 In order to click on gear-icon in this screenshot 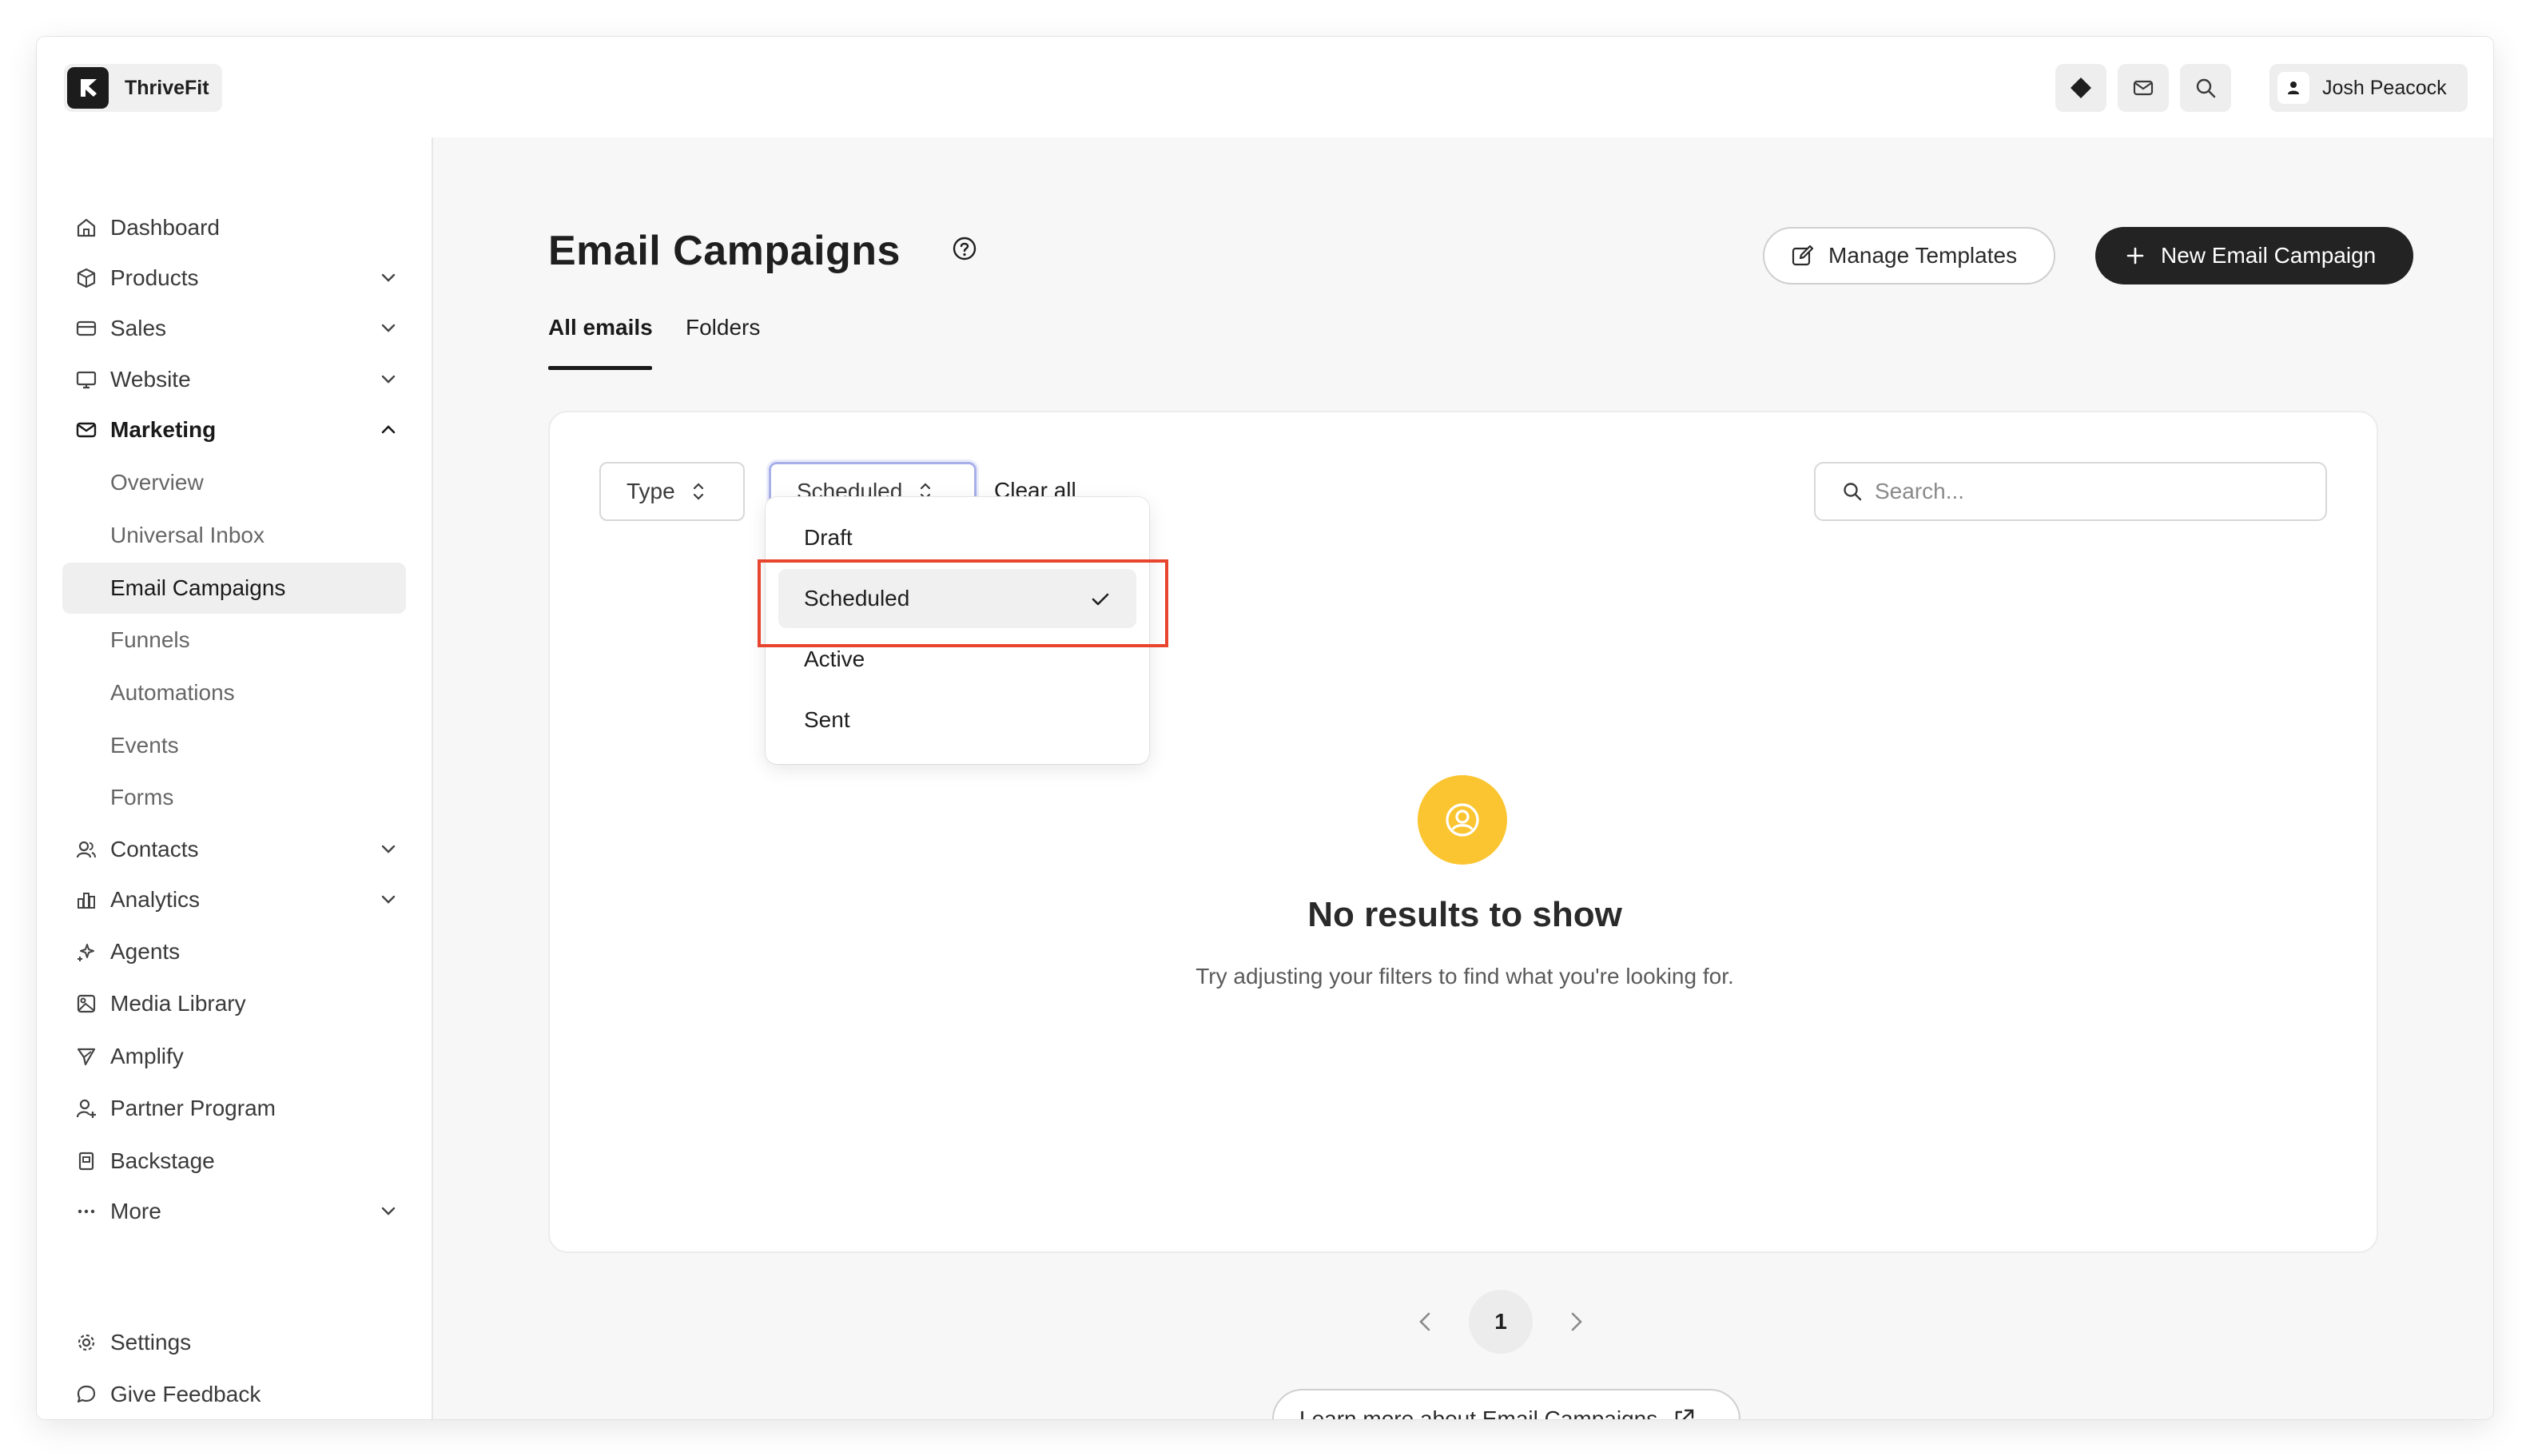, I will do `click(86, 1342)`.